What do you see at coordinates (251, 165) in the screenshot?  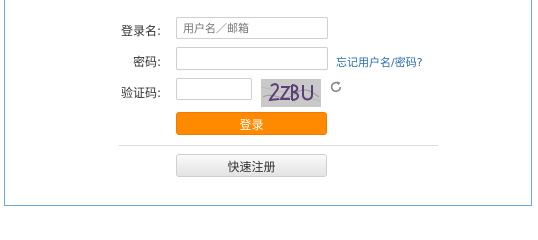 I see `register-button: 快速注册` at bounding box center [251, 165].